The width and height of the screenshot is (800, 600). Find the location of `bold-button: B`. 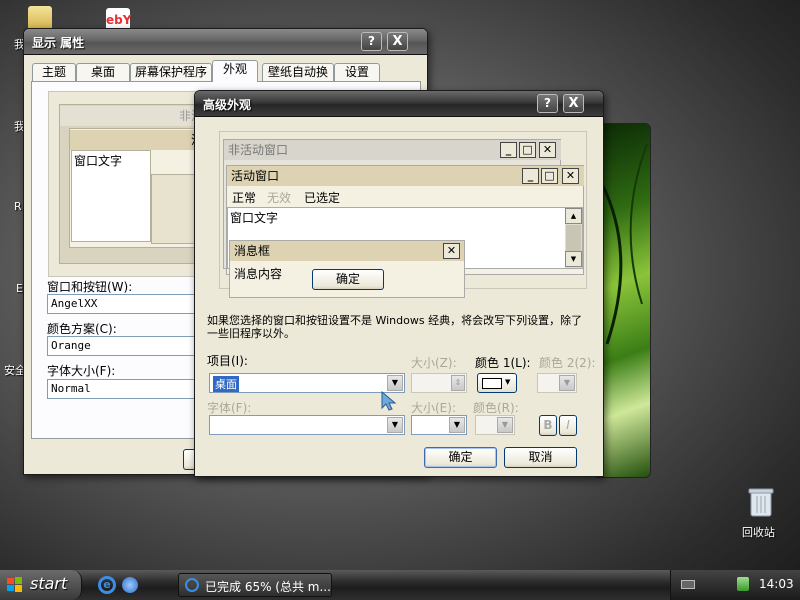

bold-button: B is located at coordinates (548, 425).